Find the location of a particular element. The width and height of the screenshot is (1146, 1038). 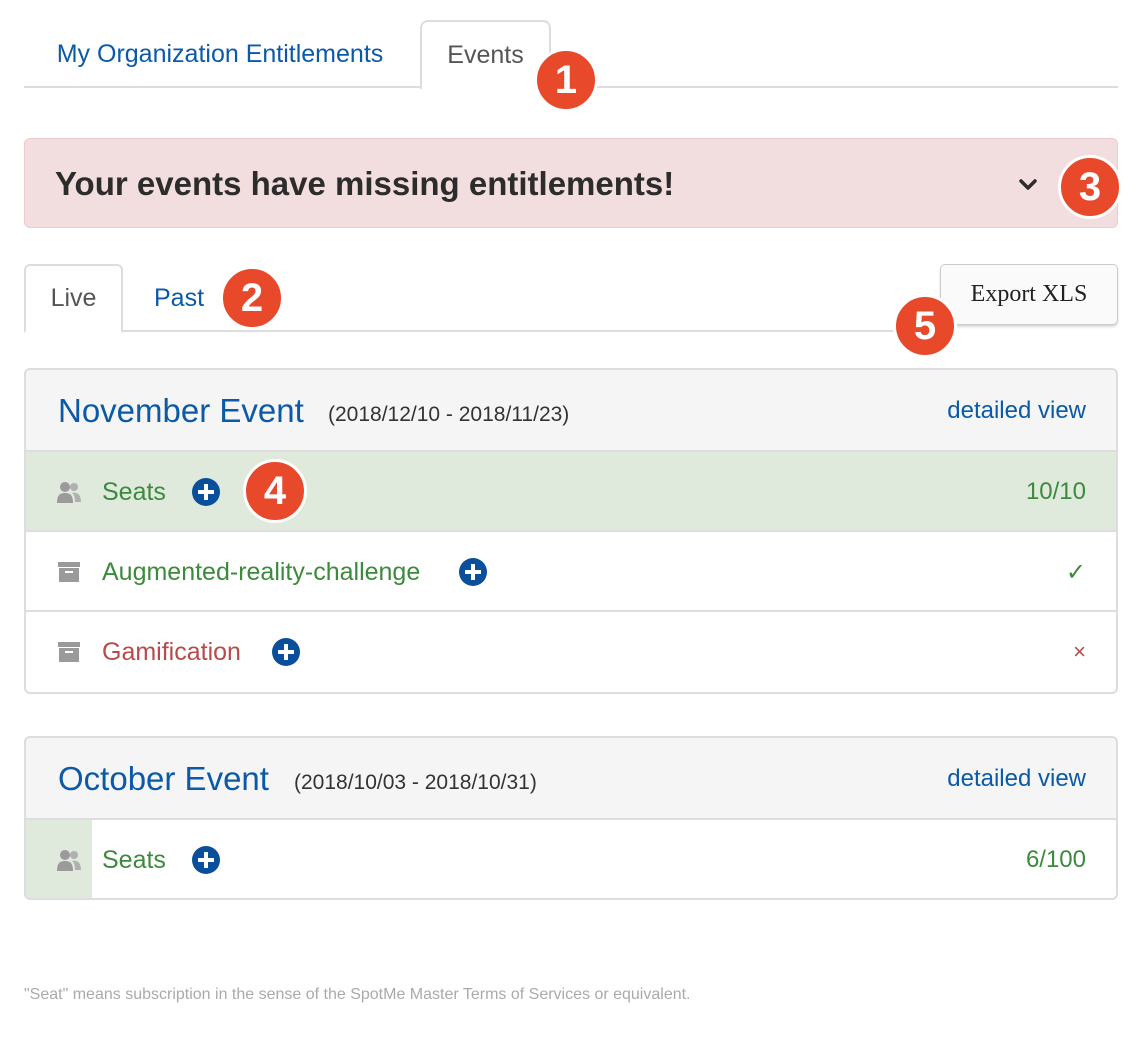

callout-badge-5: 5 is located at coordinates (925, 326).